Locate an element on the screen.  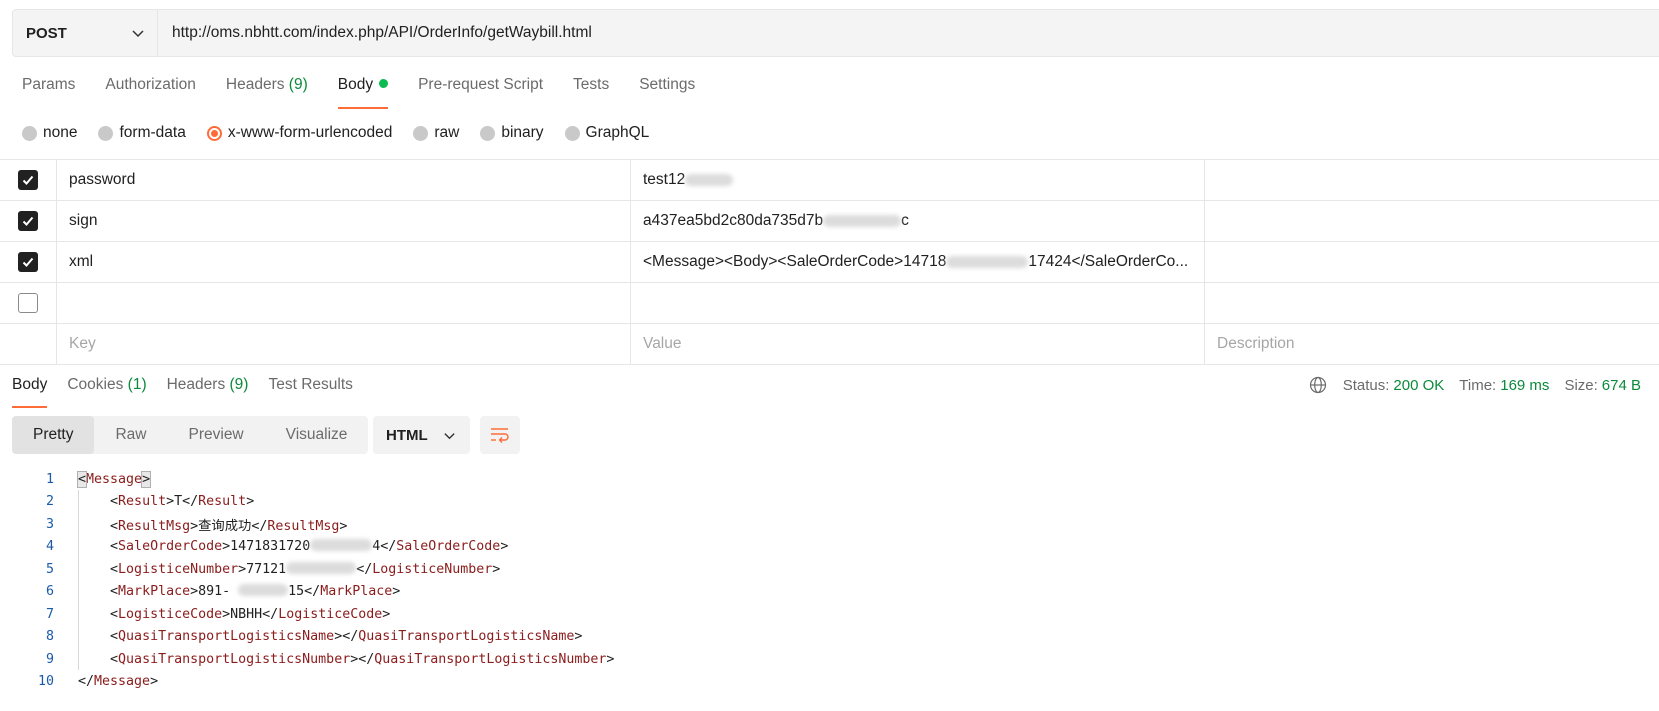
code-line-content: <ResultMsg>查询成功</ResultMsg> is located at coordinates (229, 526).